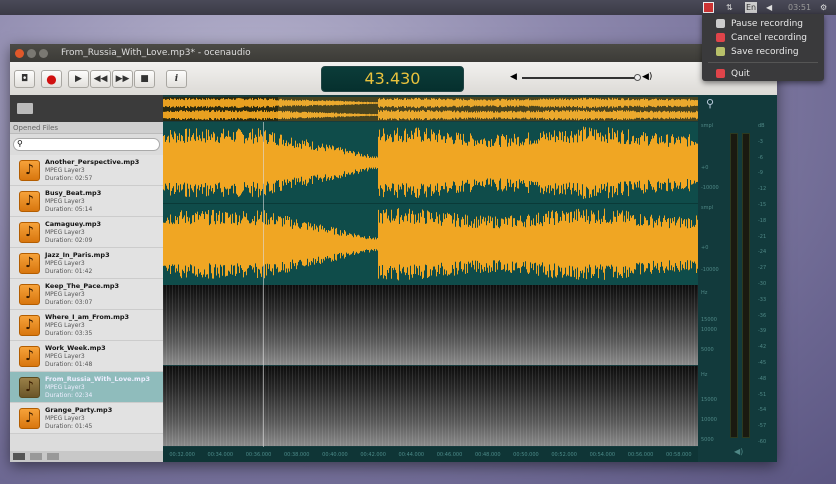  I want to click on file-duration: Duration: 02:34, so click(69, 395).